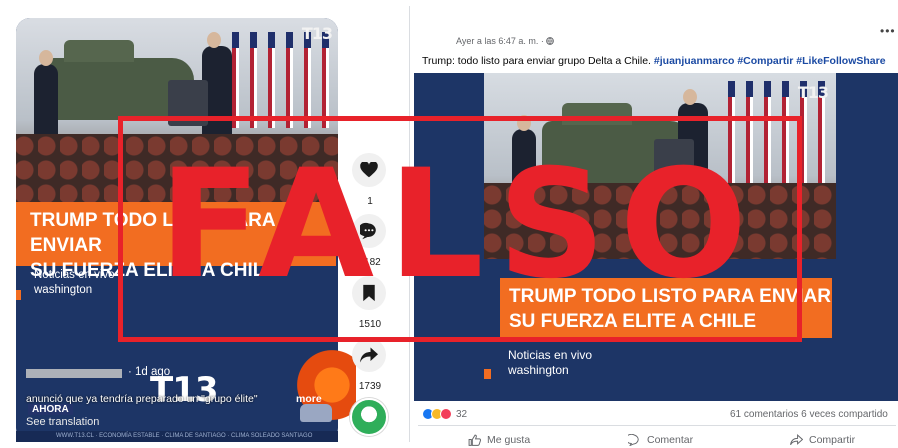  Describe the element at coordinates (316, 413) in the screenshot. I see `car-icon` at that location.